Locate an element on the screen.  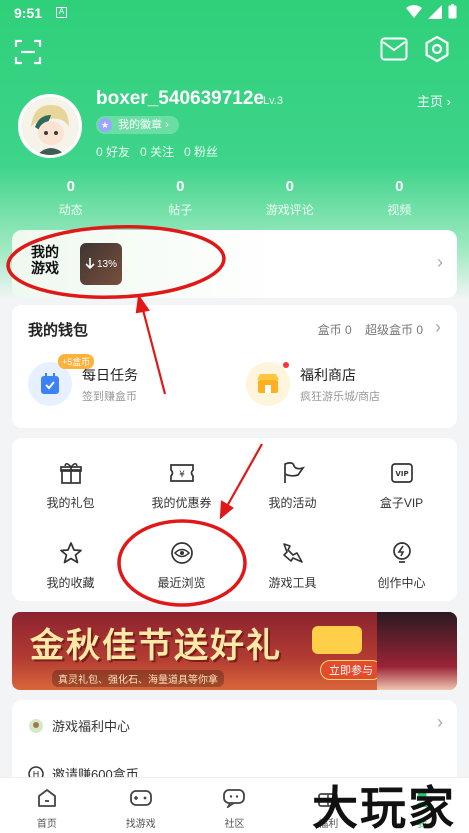
tab-label: 找游戏 is located at coordinates (140, 824).